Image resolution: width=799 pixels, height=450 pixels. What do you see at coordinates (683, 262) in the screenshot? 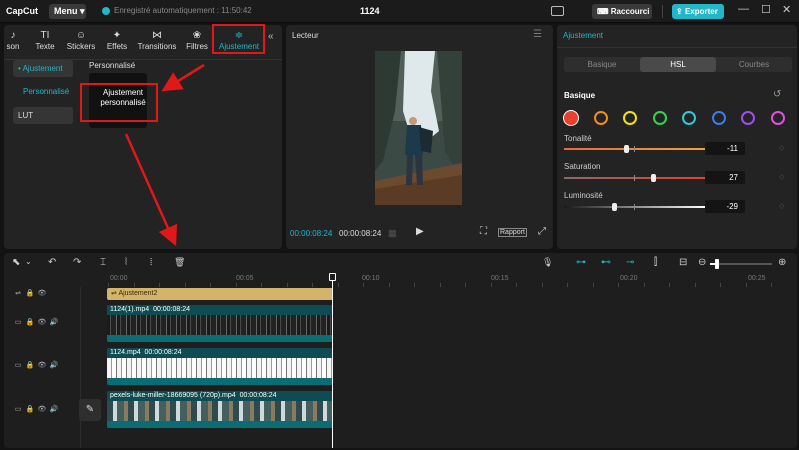
I see `caption-icon: ⊟` at bounding box center [683, 262].